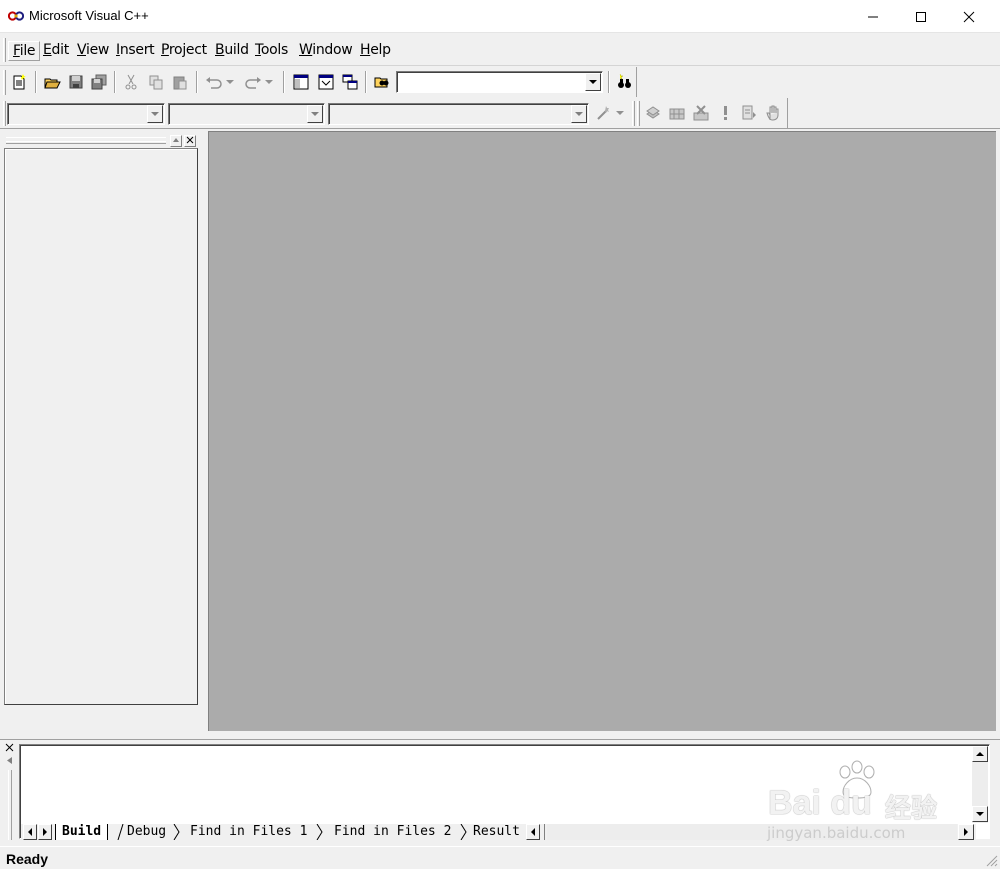  Describe the element at coordinates (190, 141) in the screenshot. I see `workspace-close-button` at that location.